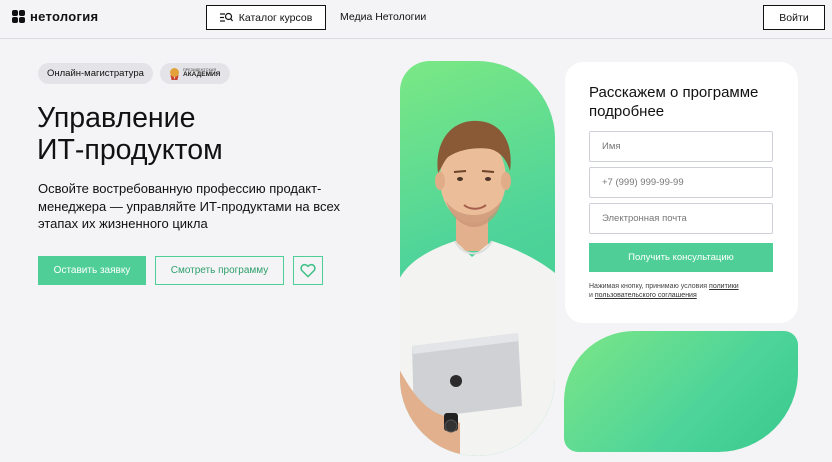 The width and height of the screenshot is (832, 462). I want to click on logo: нетология, so click(55, 16).